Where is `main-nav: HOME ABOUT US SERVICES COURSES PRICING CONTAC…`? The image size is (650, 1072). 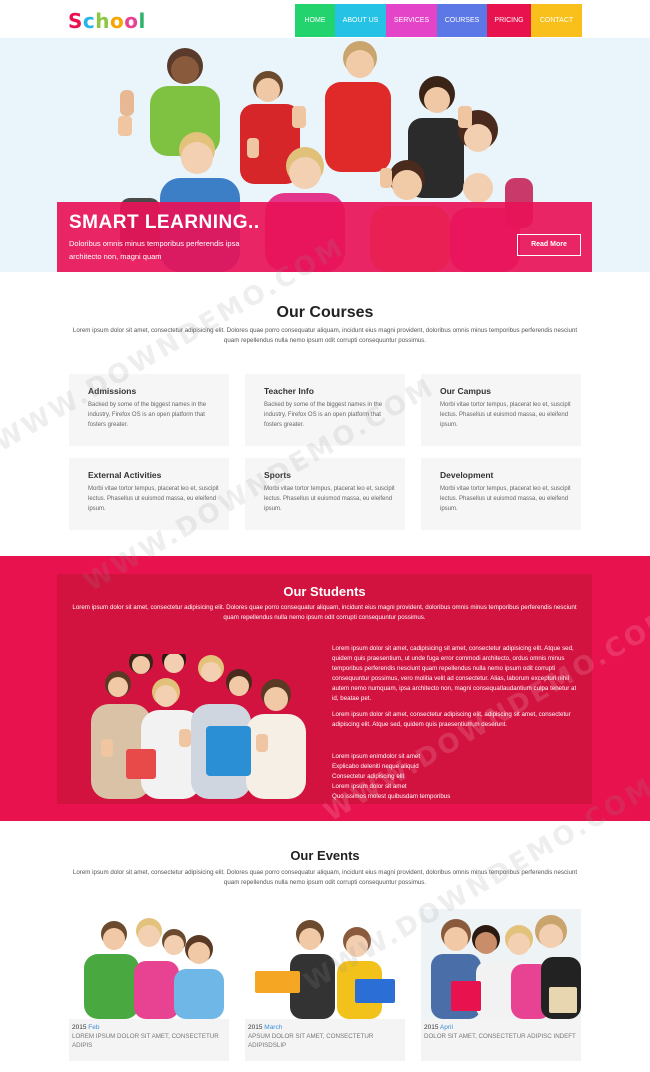 main-nav: HOME ABOUT US SERVICES COURSES PRICING CONTAC… is located at coordinates (438, 20).